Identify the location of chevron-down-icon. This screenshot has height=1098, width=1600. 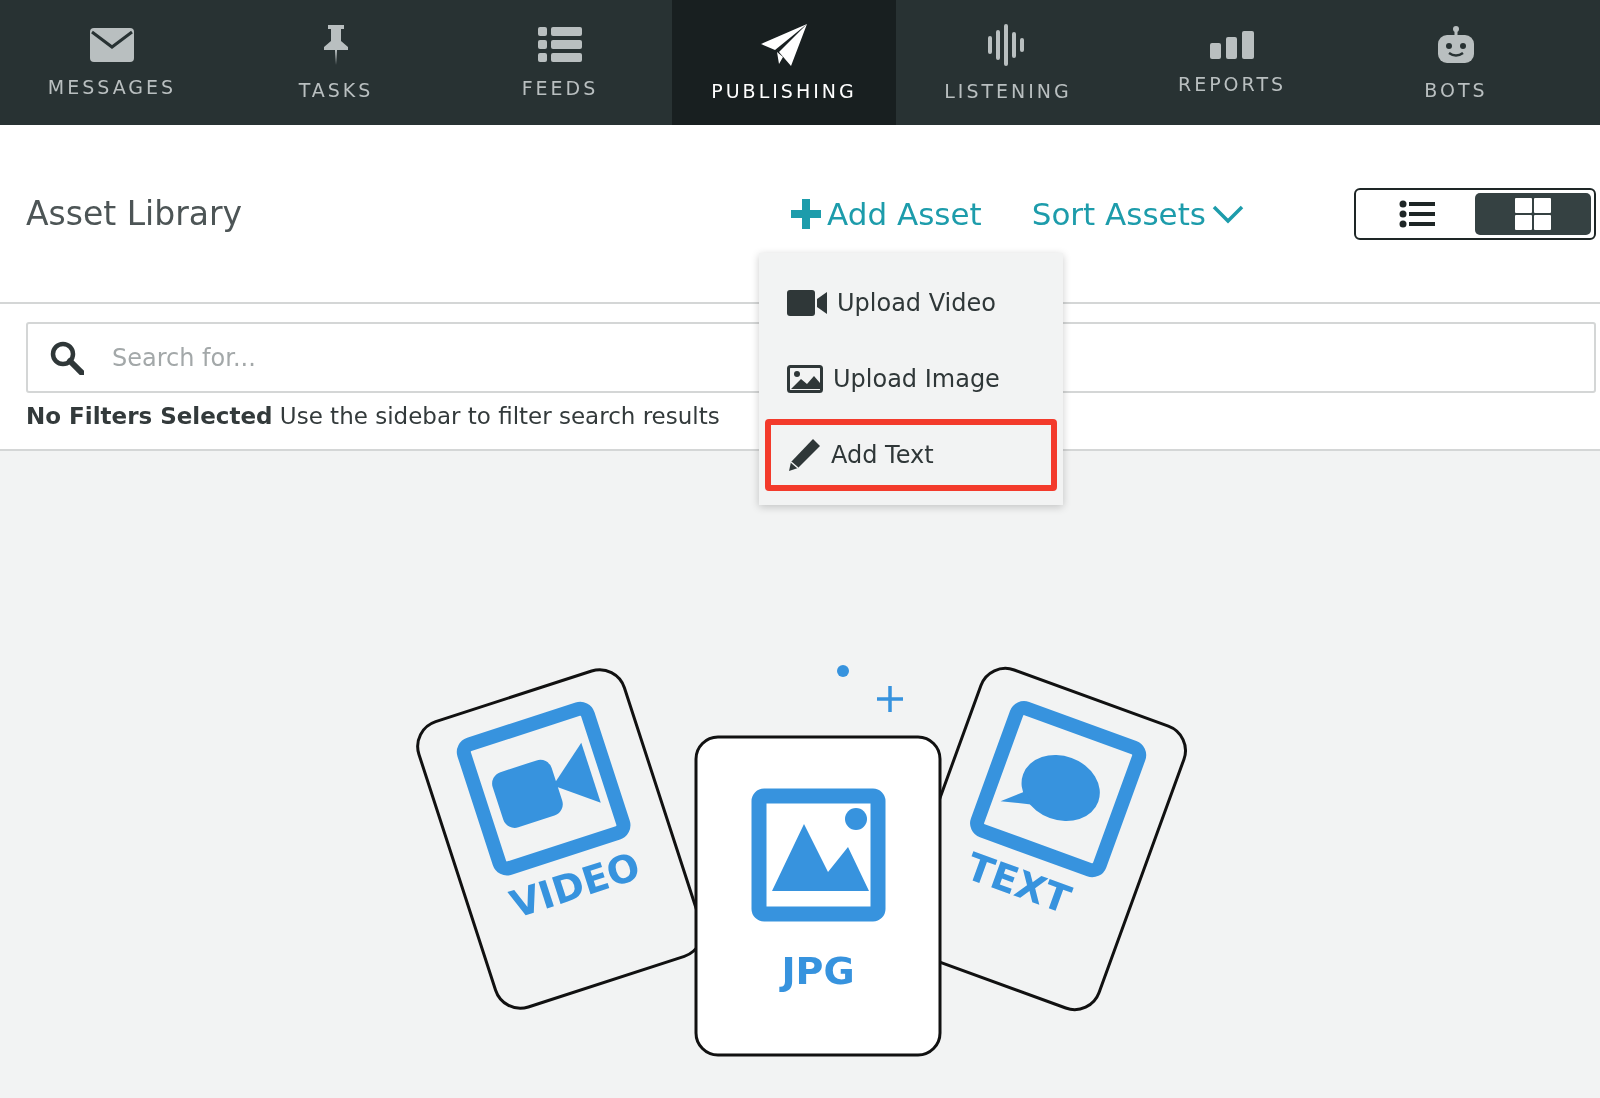
(1228, 213).